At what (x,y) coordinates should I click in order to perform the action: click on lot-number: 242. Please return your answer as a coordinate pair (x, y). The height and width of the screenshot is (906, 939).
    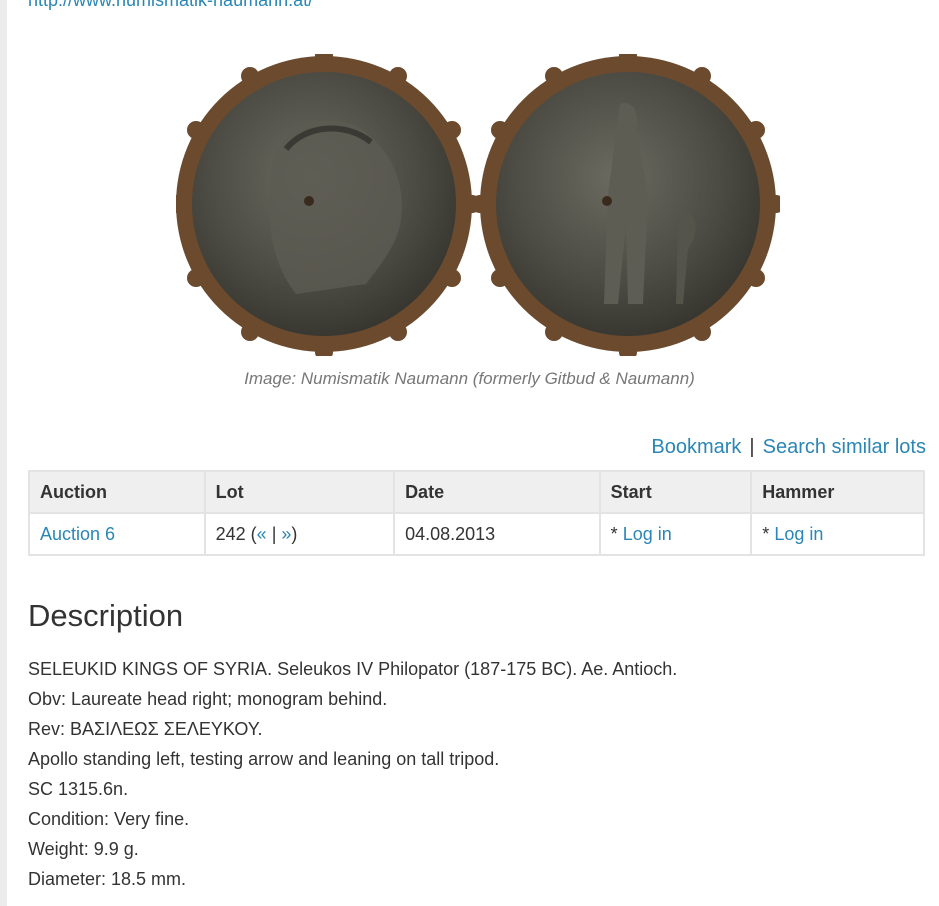
    Looking at the image, I should click on (230, 533).